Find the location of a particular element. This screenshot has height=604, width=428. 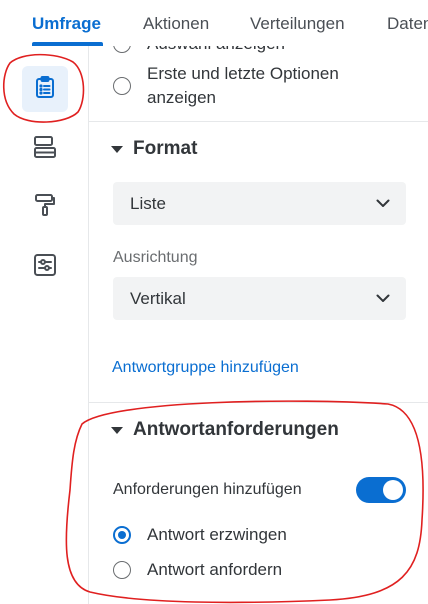

tab-umfrage: Umfrage is located at coordinates (66, 24).